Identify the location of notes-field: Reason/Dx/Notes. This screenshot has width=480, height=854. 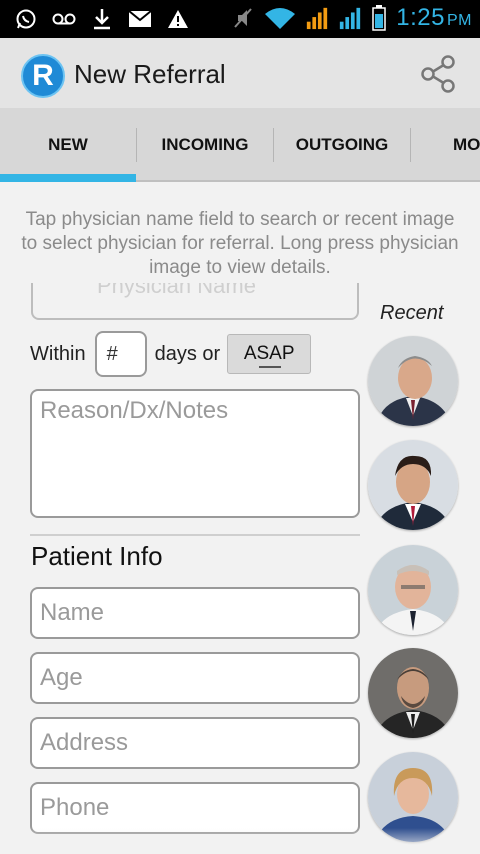
(195, 453).